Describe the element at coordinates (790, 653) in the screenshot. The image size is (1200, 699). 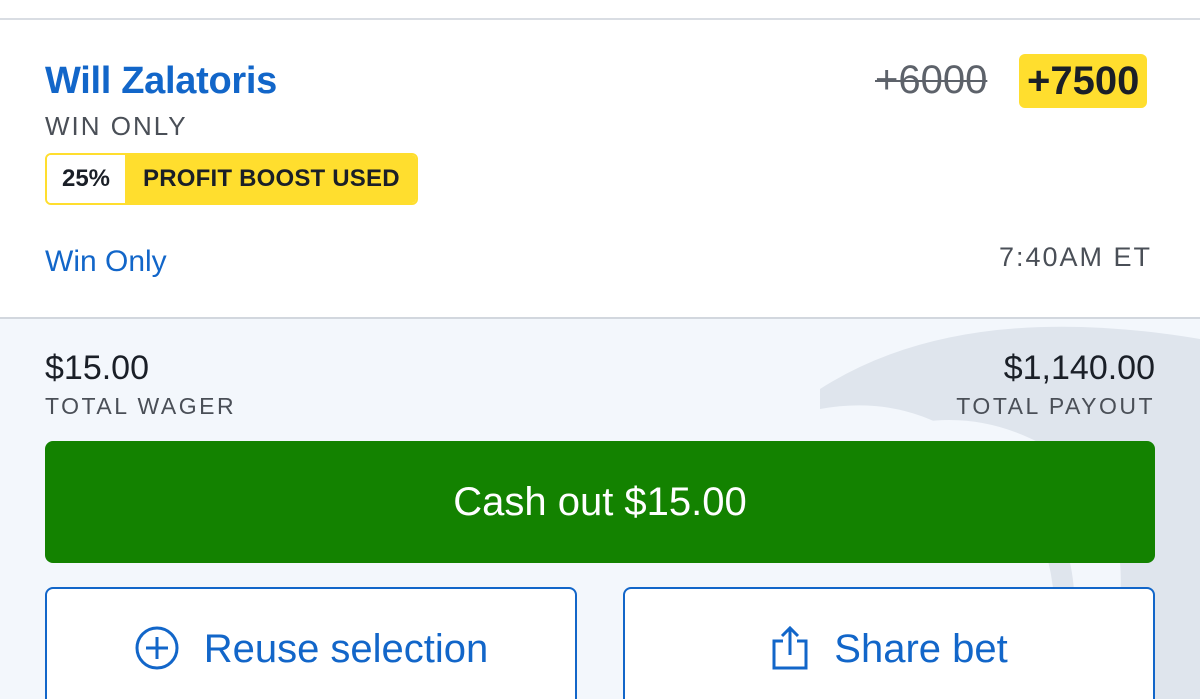
I see `share-icon` at that location.